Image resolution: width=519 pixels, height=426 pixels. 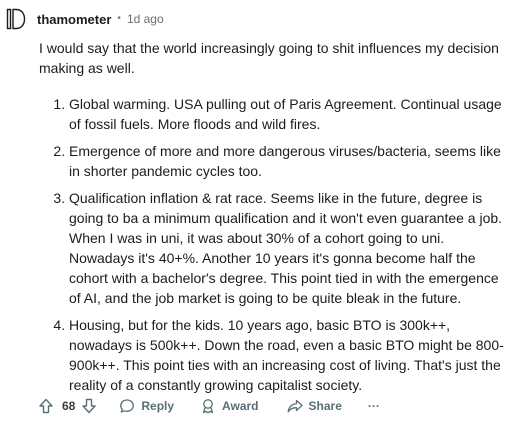 I want to click on reply-button: Reply, so click(x=146, y=406).